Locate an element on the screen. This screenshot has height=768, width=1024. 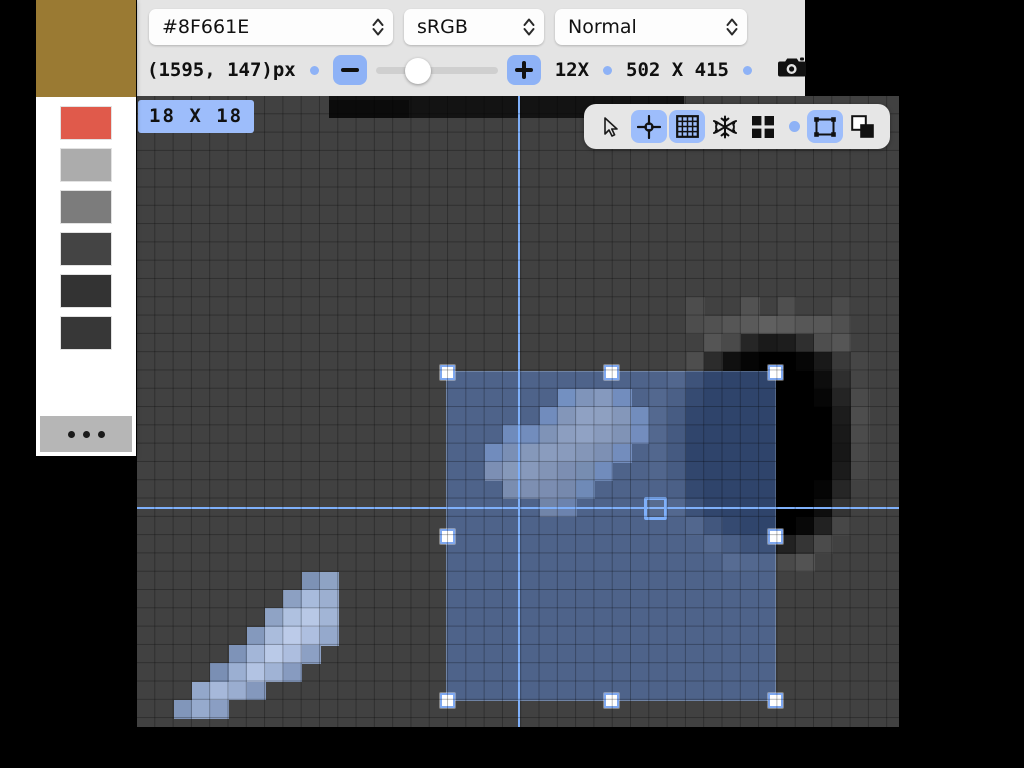
zoom-slider is located at coordinates (436, 70).